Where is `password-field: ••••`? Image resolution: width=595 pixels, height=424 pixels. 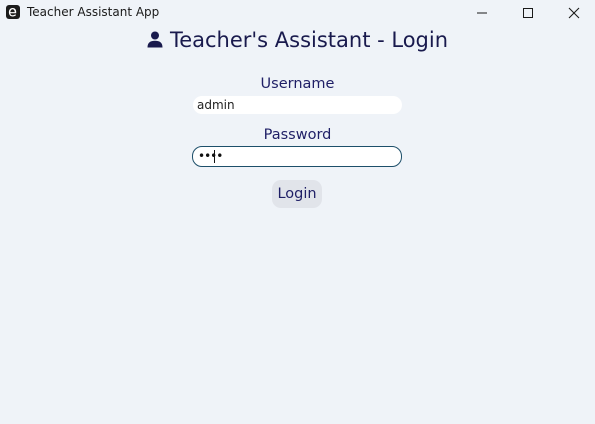 password-field: •••• is located at coordinates (297, 156).